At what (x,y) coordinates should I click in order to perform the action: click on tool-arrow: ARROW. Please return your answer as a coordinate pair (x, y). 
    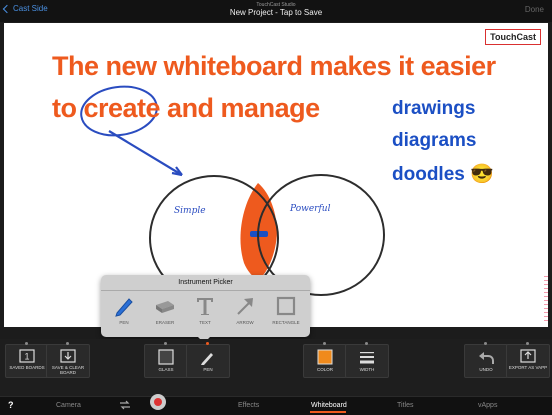
    Looking at the image, I should click on (245, 310).